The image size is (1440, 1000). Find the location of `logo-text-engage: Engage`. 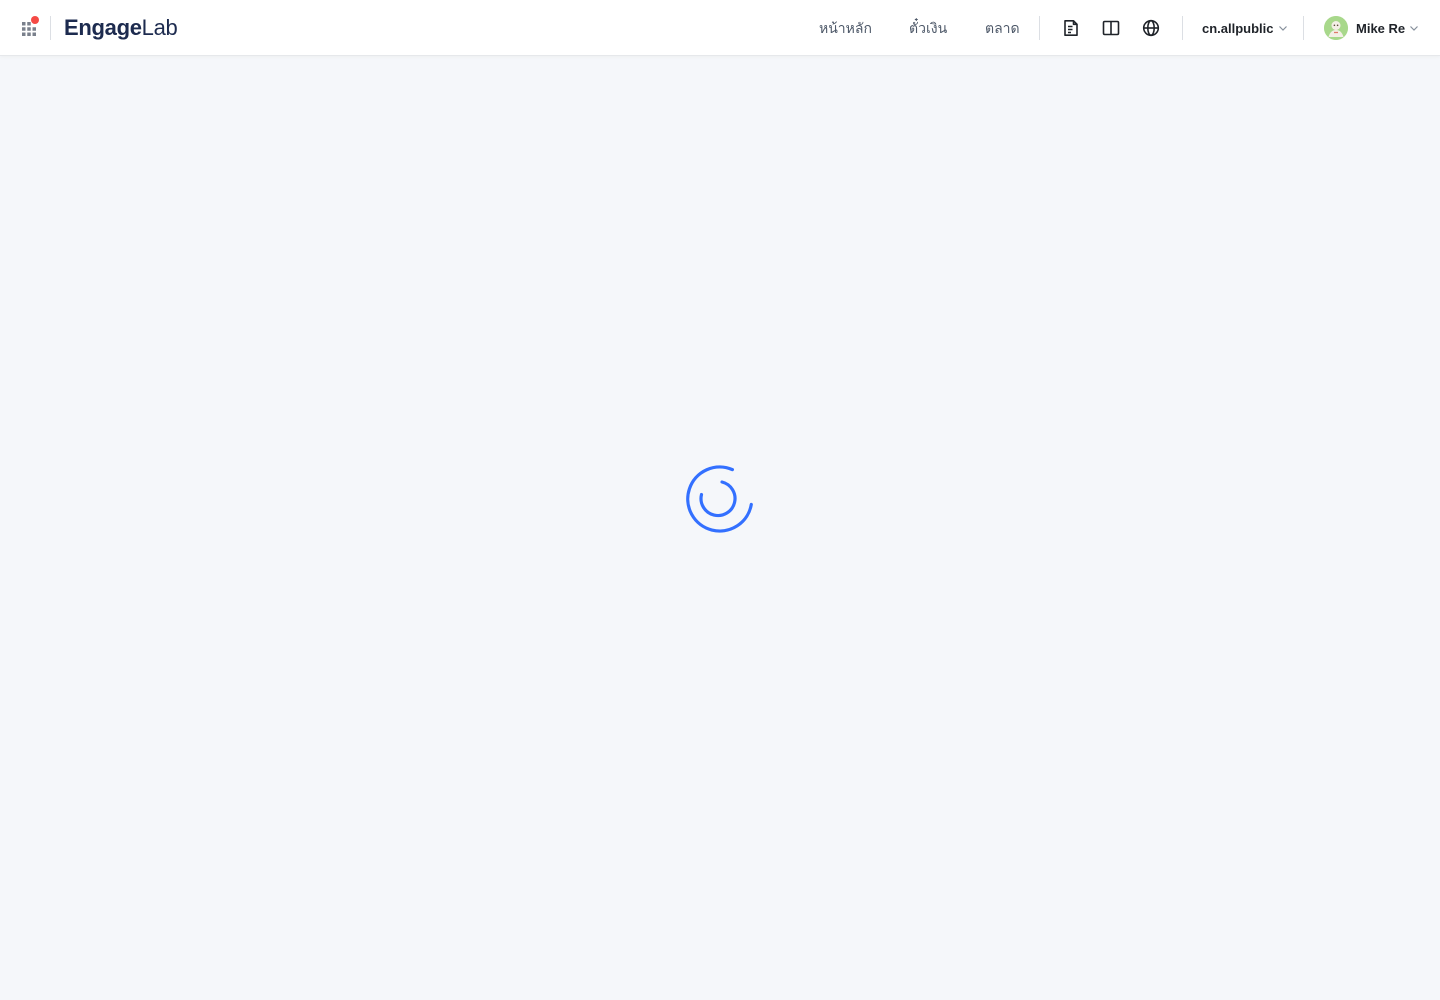

logo-text-engage: Engage is located at coordinates (103, 27).